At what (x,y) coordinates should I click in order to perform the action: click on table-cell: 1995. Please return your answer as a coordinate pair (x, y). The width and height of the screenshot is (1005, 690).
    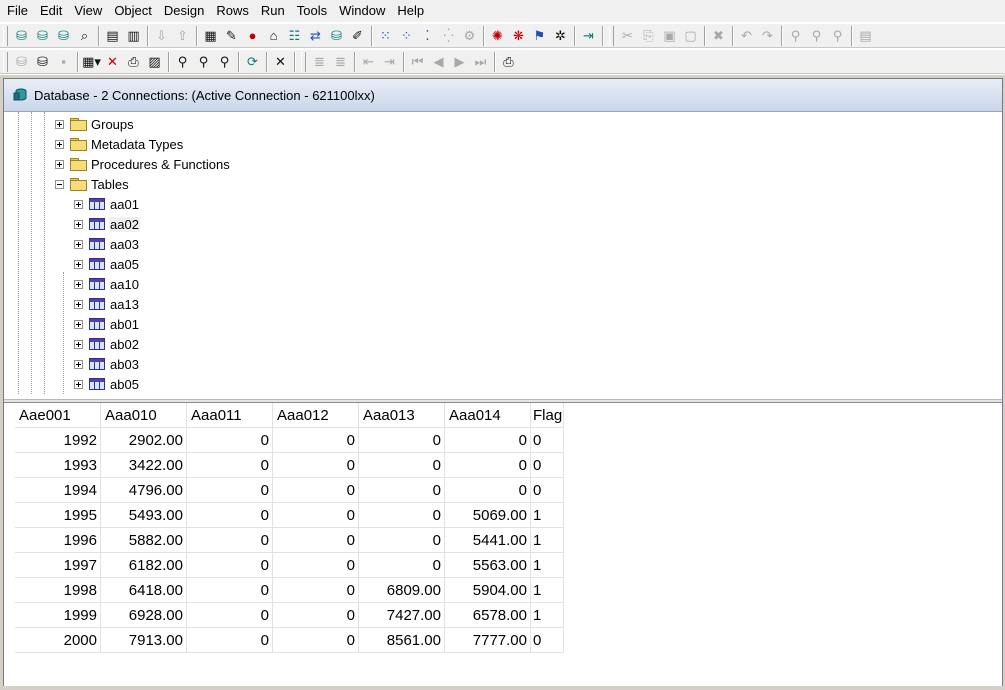
    Looking at the image, I should click on (58, 515).